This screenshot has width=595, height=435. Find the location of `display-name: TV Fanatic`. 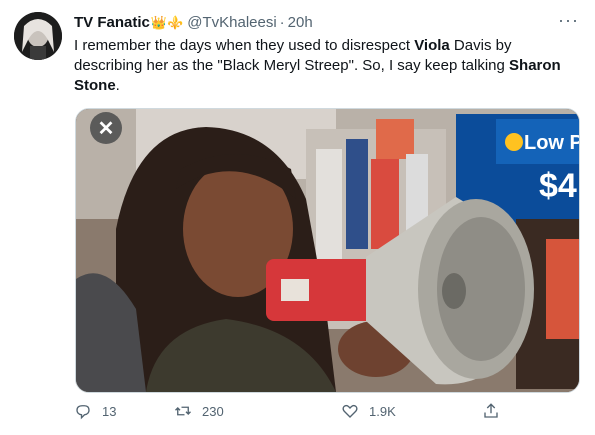

display-name: TV Fanatic is located at coordinates (112, 22).